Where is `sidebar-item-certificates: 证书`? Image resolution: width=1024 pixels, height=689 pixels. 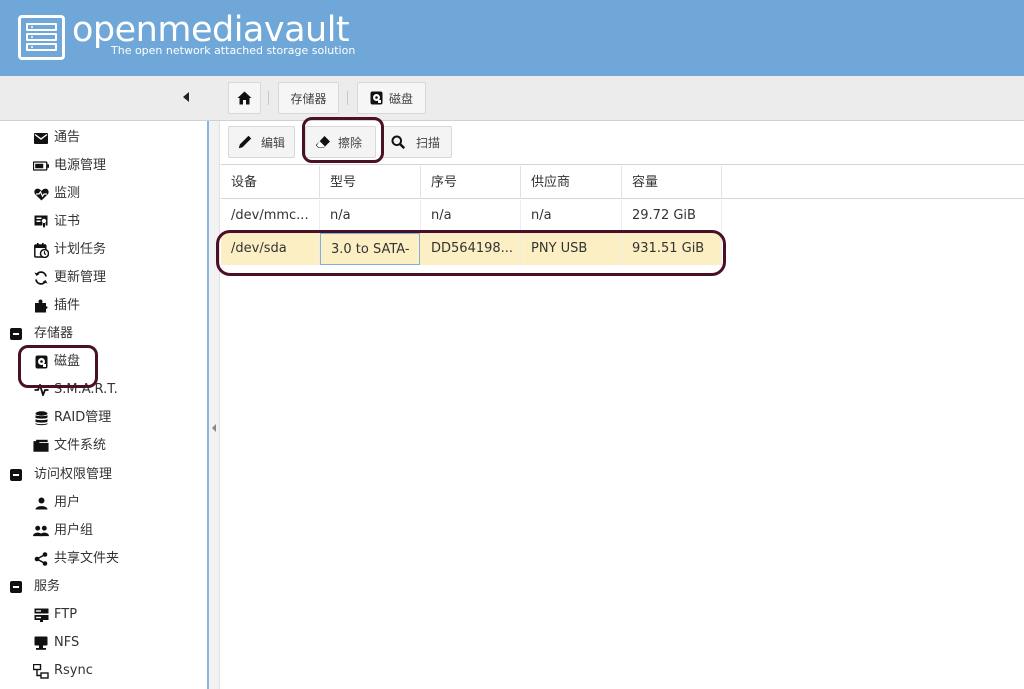 sidebar-item-certificates: 证书 is located at coordinates (102, 222).